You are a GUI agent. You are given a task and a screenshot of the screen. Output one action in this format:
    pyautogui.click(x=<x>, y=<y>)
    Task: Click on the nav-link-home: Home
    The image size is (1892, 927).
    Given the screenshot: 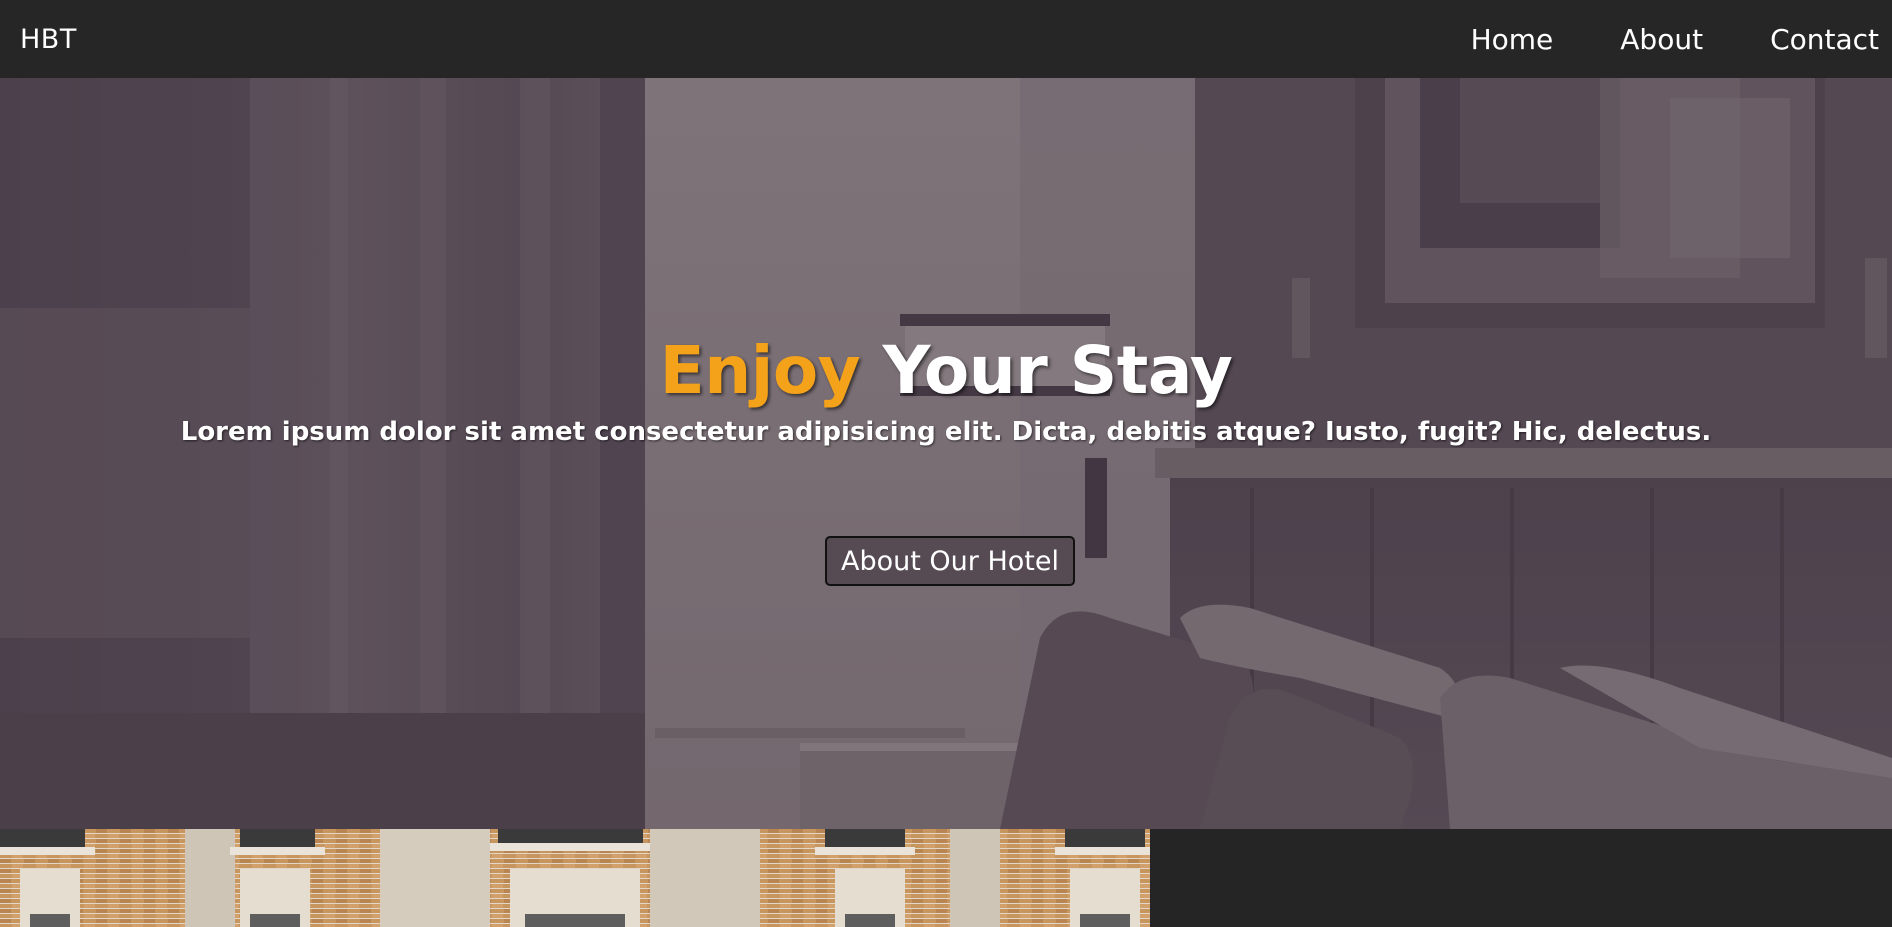 What is the action you would take?
    pyautogui.click(x=1512, y=39)
    